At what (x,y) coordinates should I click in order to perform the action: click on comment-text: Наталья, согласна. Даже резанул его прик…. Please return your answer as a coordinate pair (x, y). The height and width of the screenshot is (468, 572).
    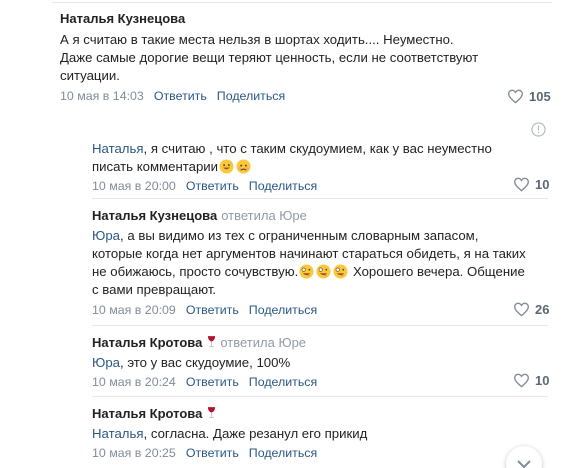
    Looking at the image, I should click on (230, 433).